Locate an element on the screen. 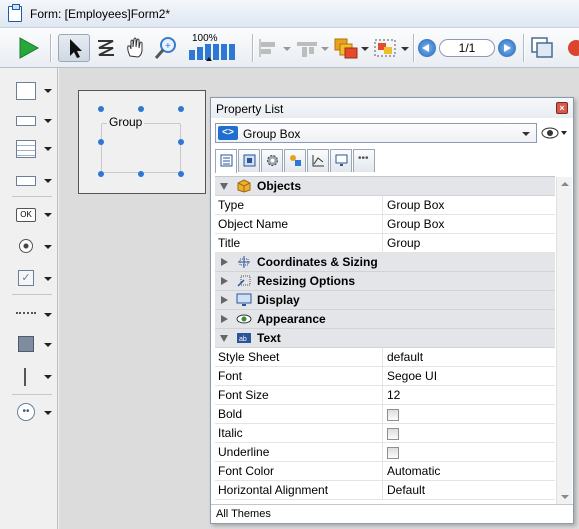  property-value: default is located at coordinates (469, 357).